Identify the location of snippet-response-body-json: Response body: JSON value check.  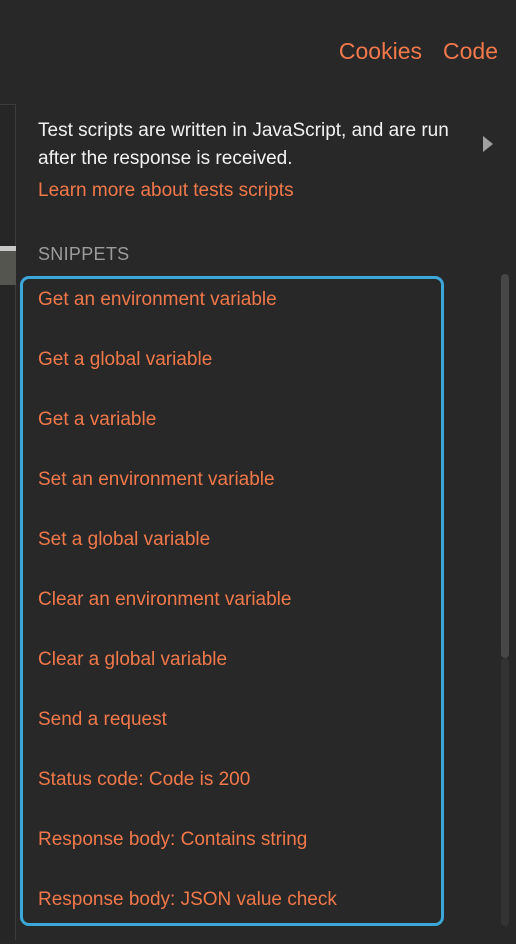
(187, 904).